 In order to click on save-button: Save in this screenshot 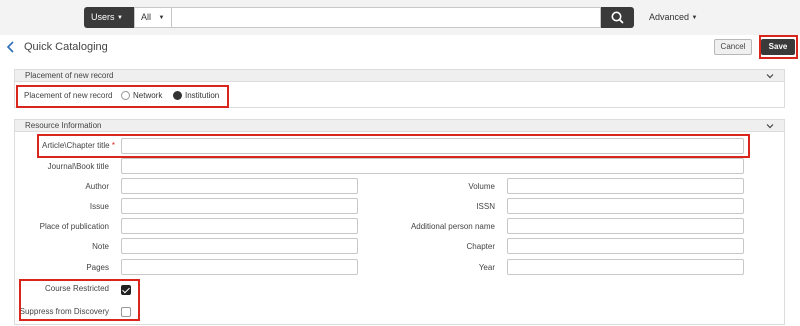, I will do `click(778, 47)`.